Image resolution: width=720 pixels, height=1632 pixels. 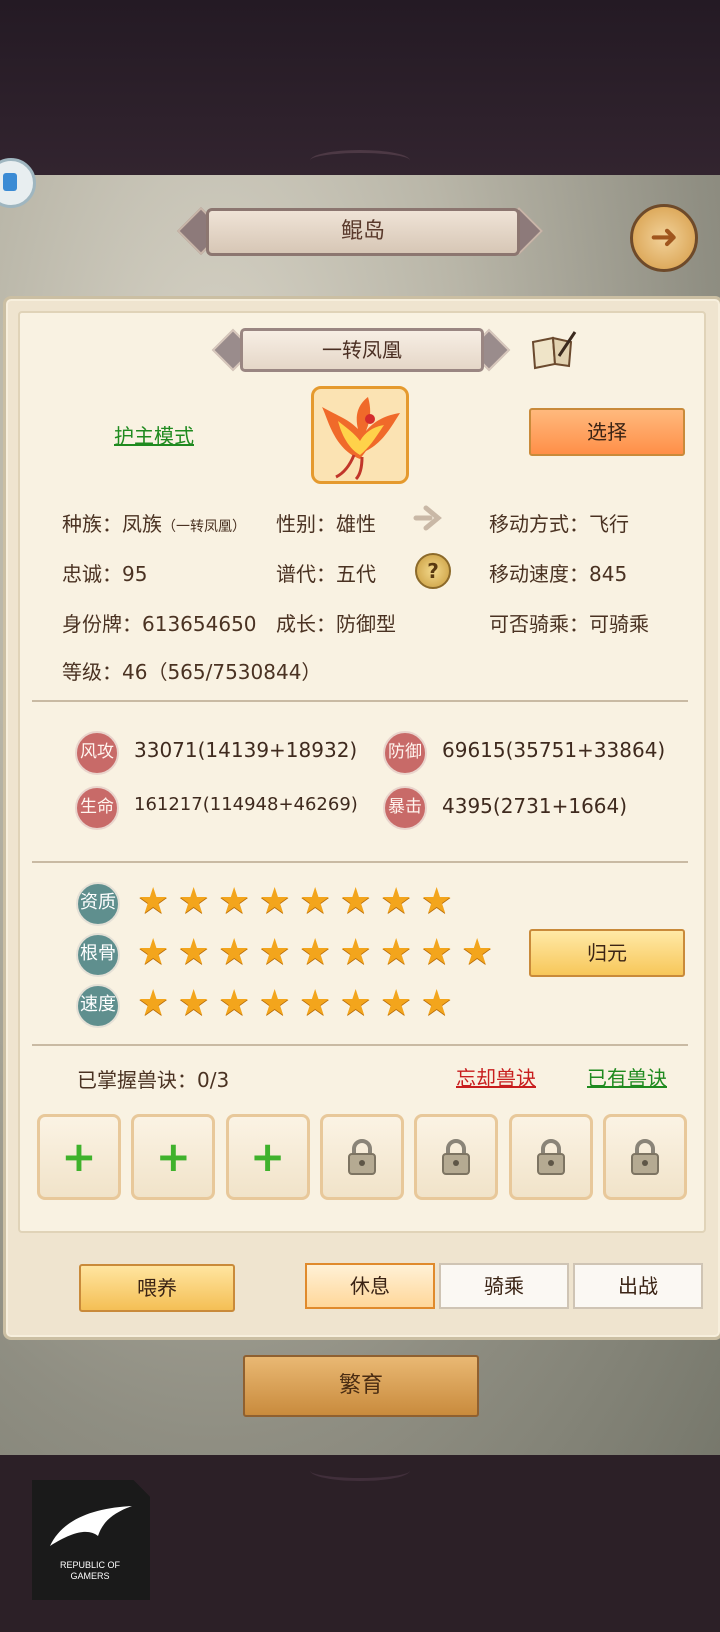 What do you see at coordinates (112, 524) in the screenshot?
I see `race-text: 种族：凤族` at bounding box center [112, 524].